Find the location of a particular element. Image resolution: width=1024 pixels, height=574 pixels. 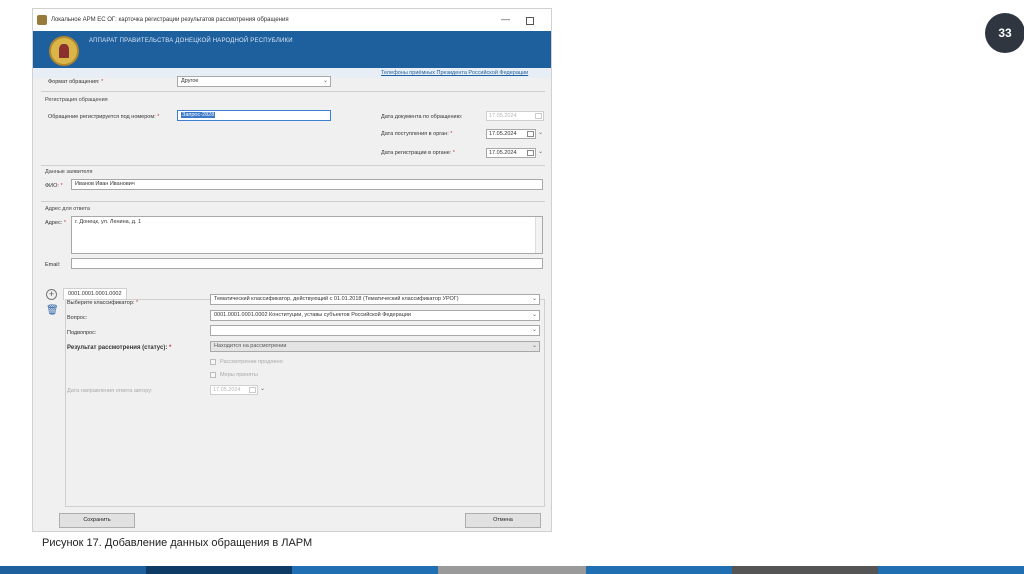

applicant-section-title: Данные заявителя is located at coordinates (69, 172).